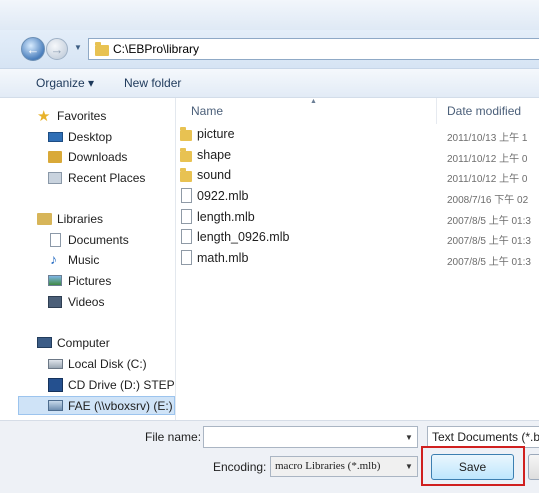  I want to click on highlight-box, so click(473, 466).